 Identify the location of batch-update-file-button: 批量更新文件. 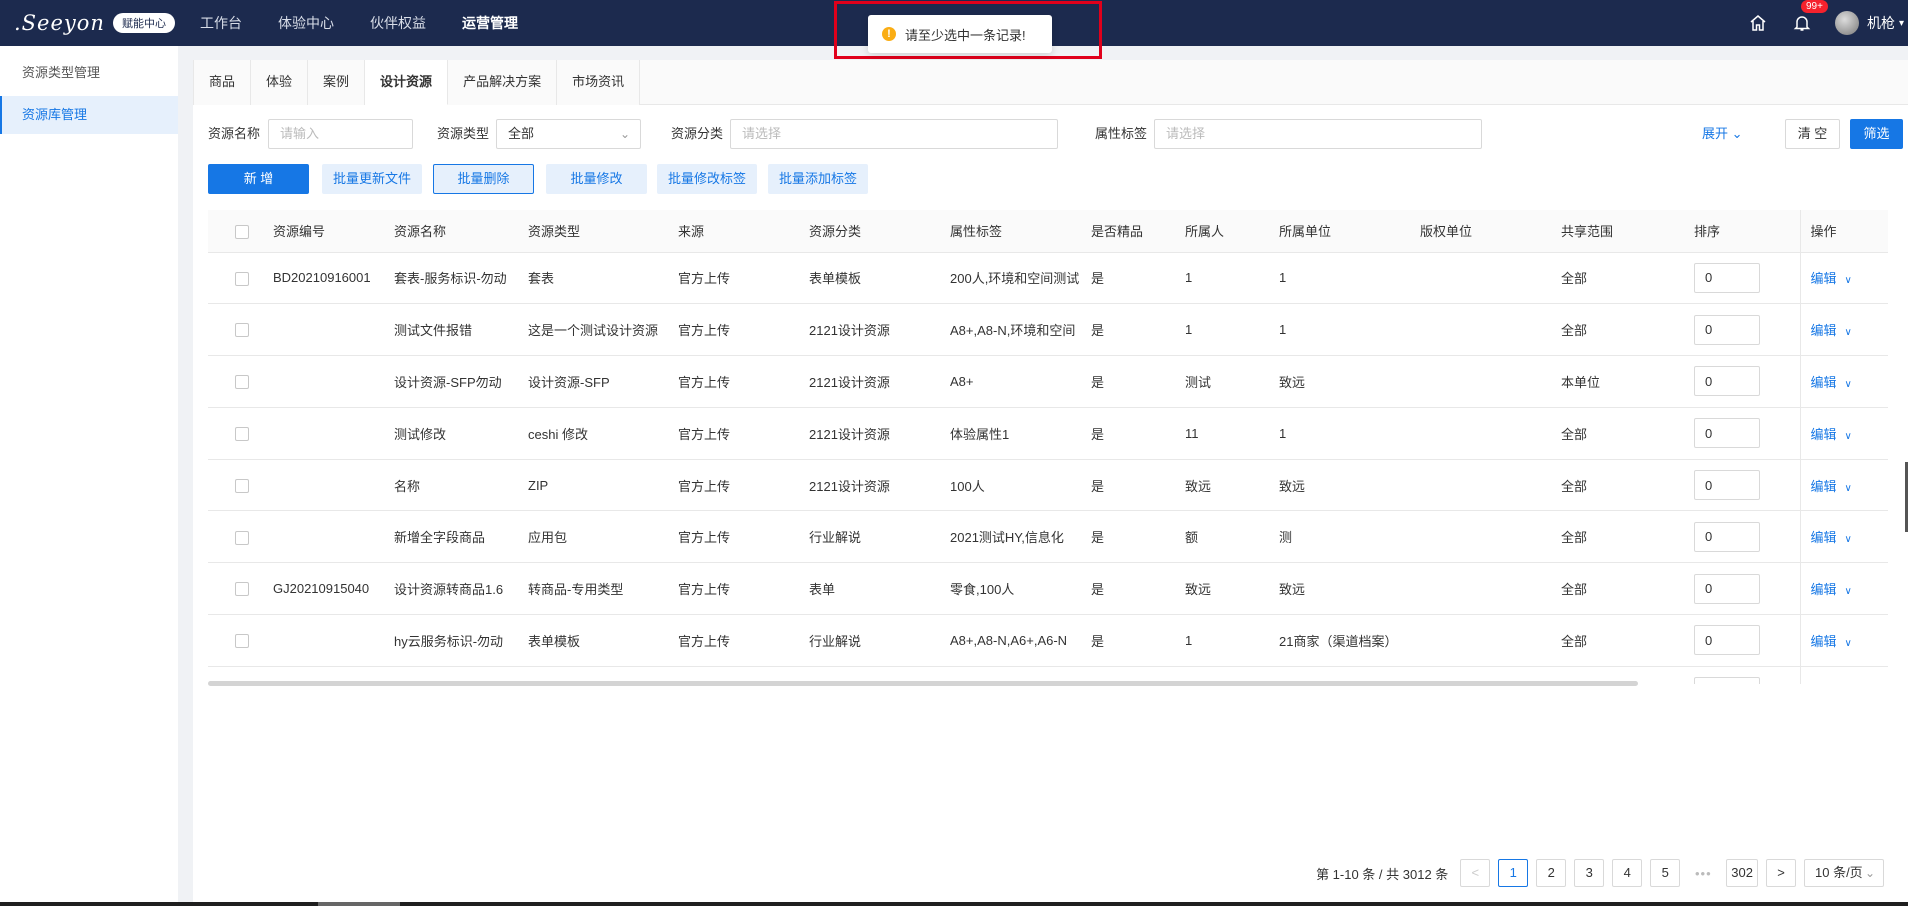
(372, 179).